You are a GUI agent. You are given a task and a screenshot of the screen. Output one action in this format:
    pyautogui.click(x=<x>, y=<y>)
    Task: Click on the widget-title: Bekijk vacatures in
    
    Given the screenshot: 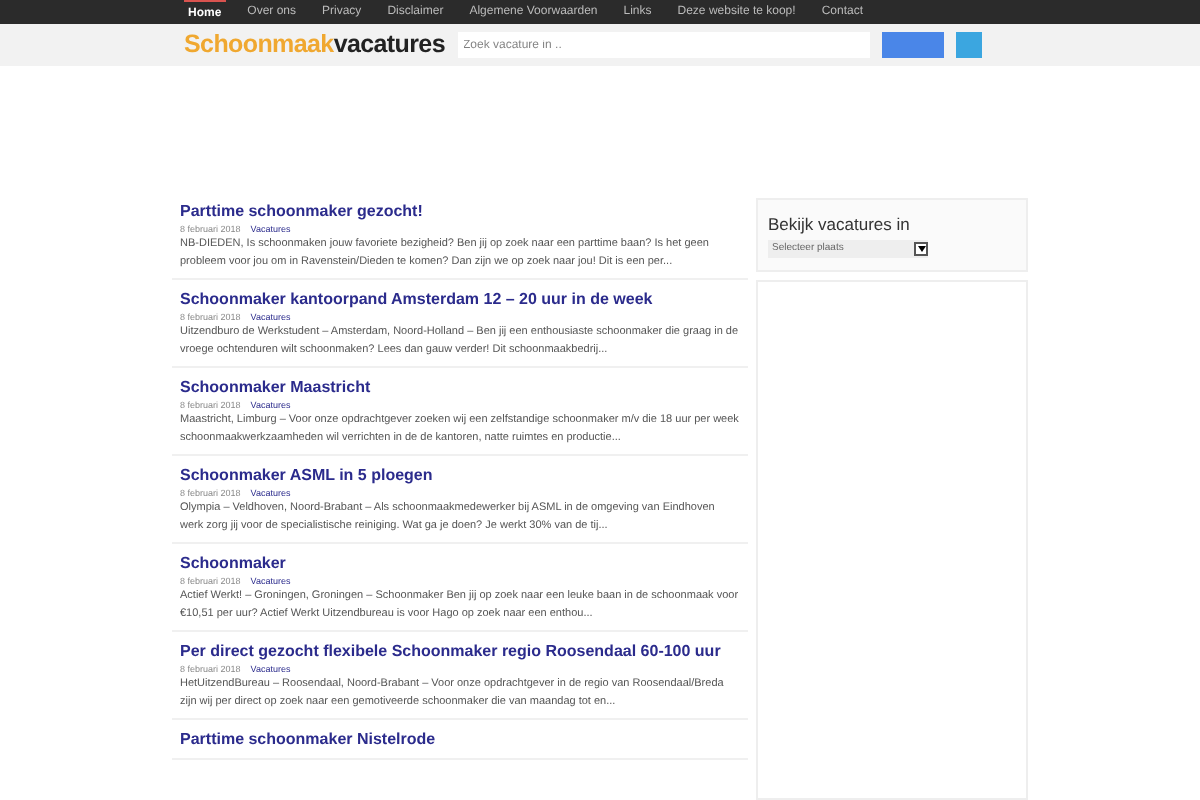 What is the action you would take?
    pyautogui.click(x=840, y=225)
    